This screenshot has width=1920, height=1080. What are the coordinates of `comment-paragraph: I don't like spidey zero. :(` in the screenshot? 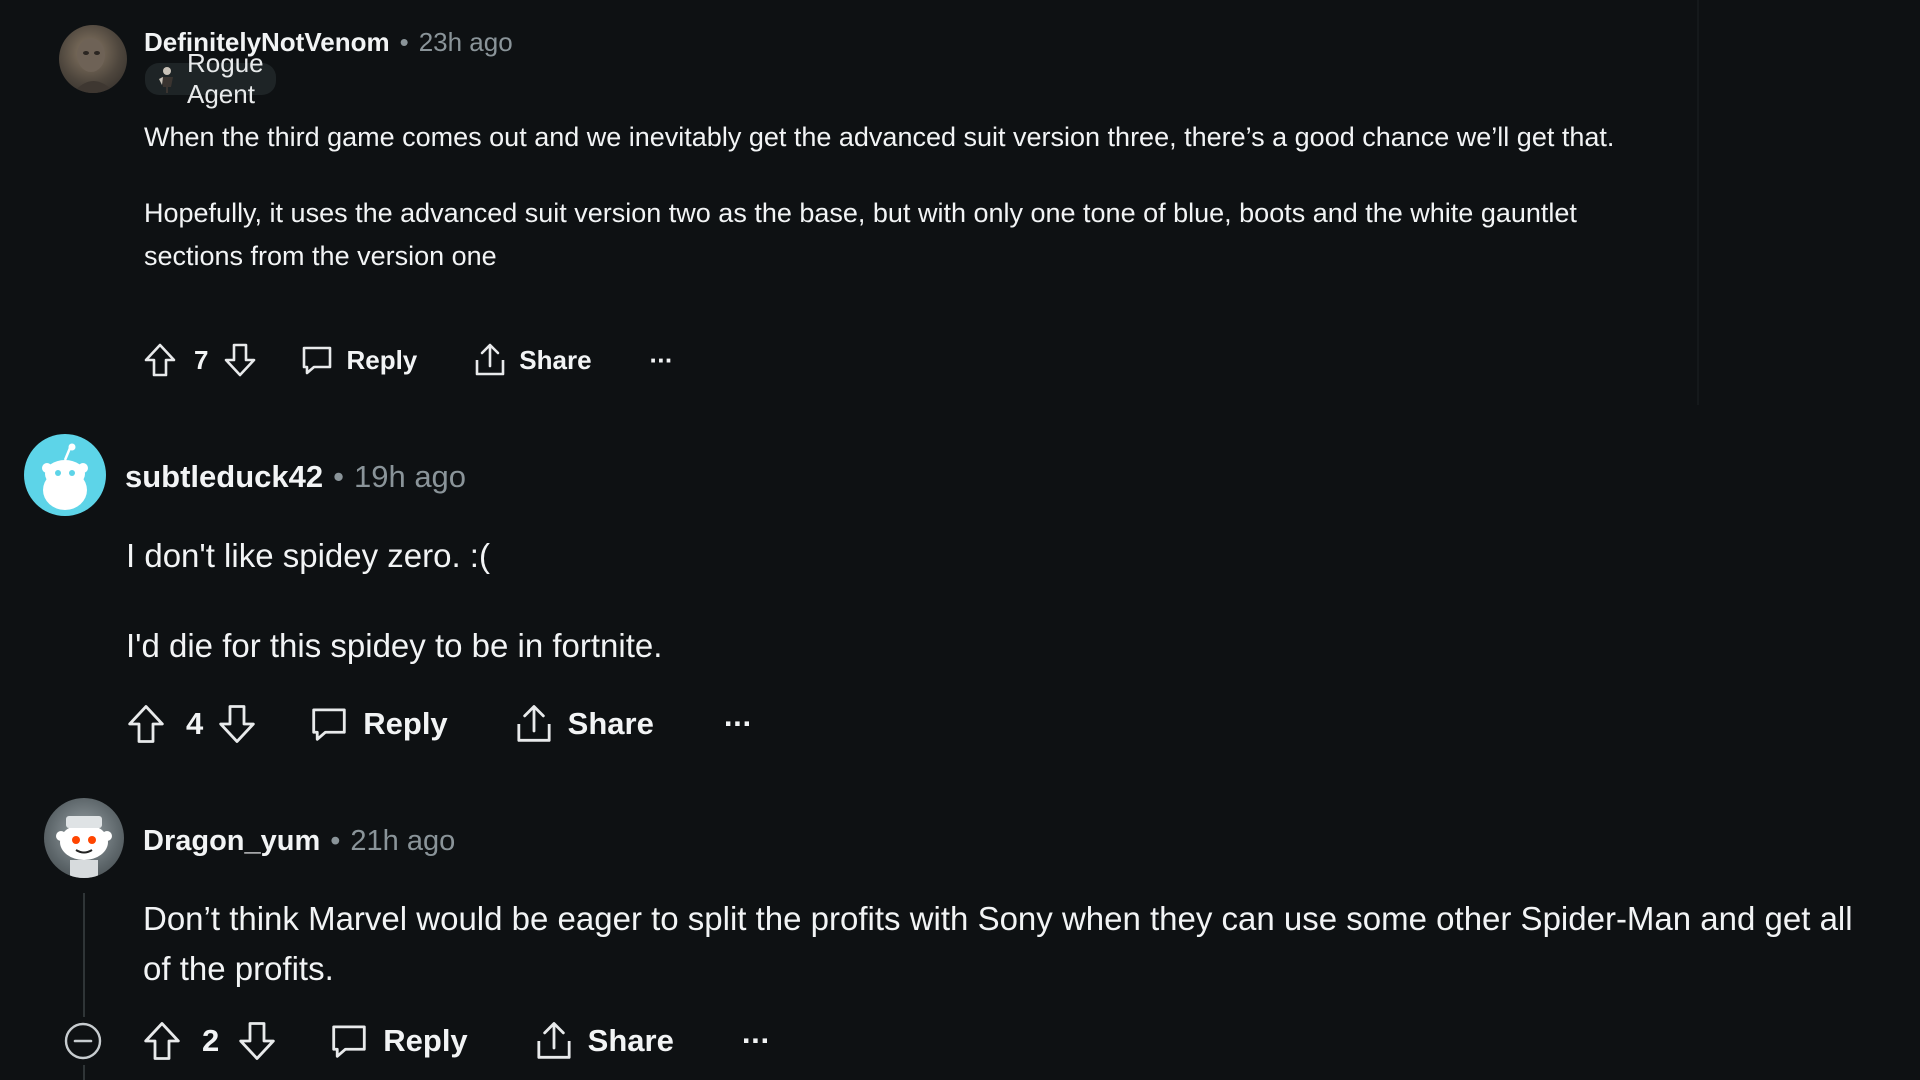 It's located at (308, 555).